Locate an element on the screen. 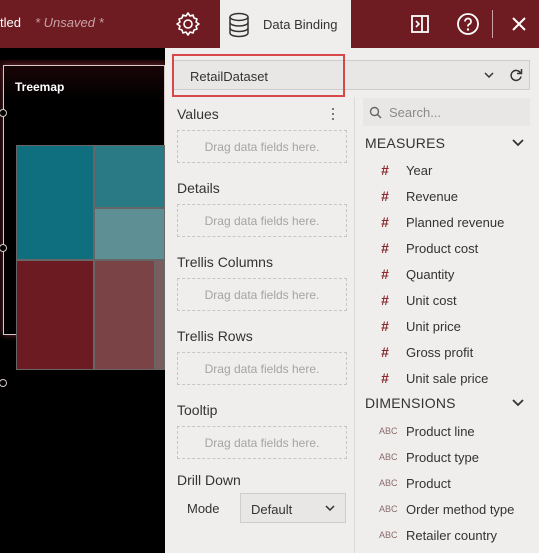 This screenshot has width=539, height=553. mode-label: Mode is located at coordinates (203, 508).